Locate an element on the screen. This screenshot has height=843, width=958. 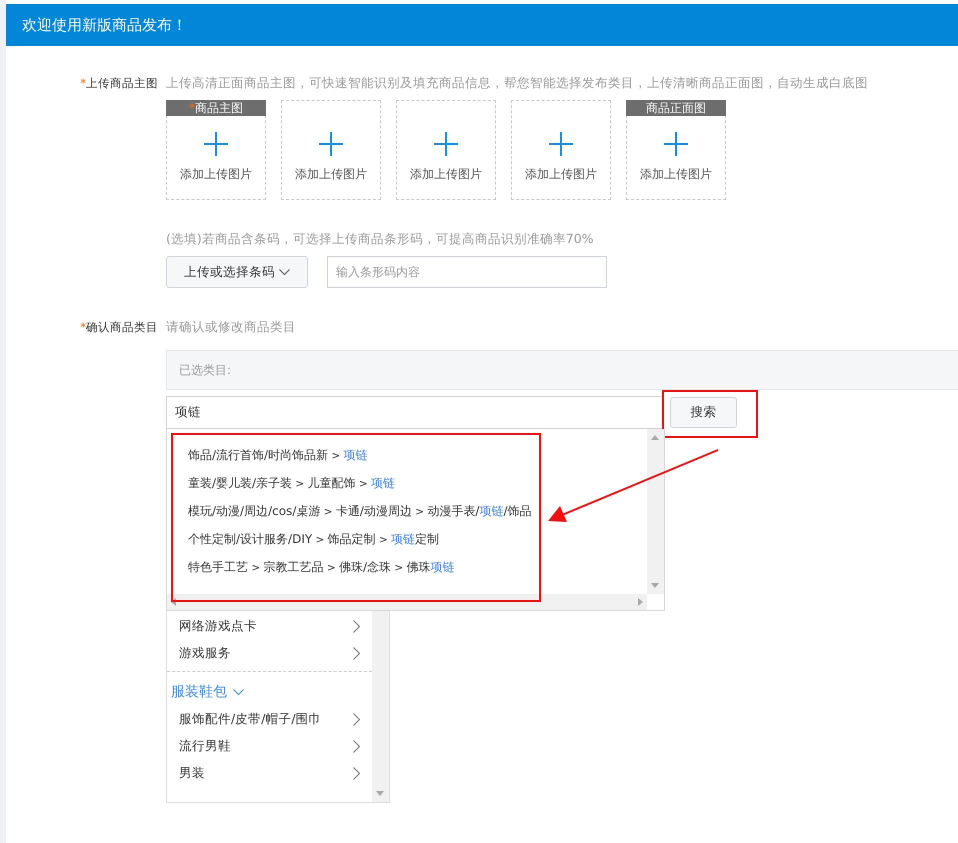
barcode-input-field: 输入条形码内容 is located at coordinates (467, 272).